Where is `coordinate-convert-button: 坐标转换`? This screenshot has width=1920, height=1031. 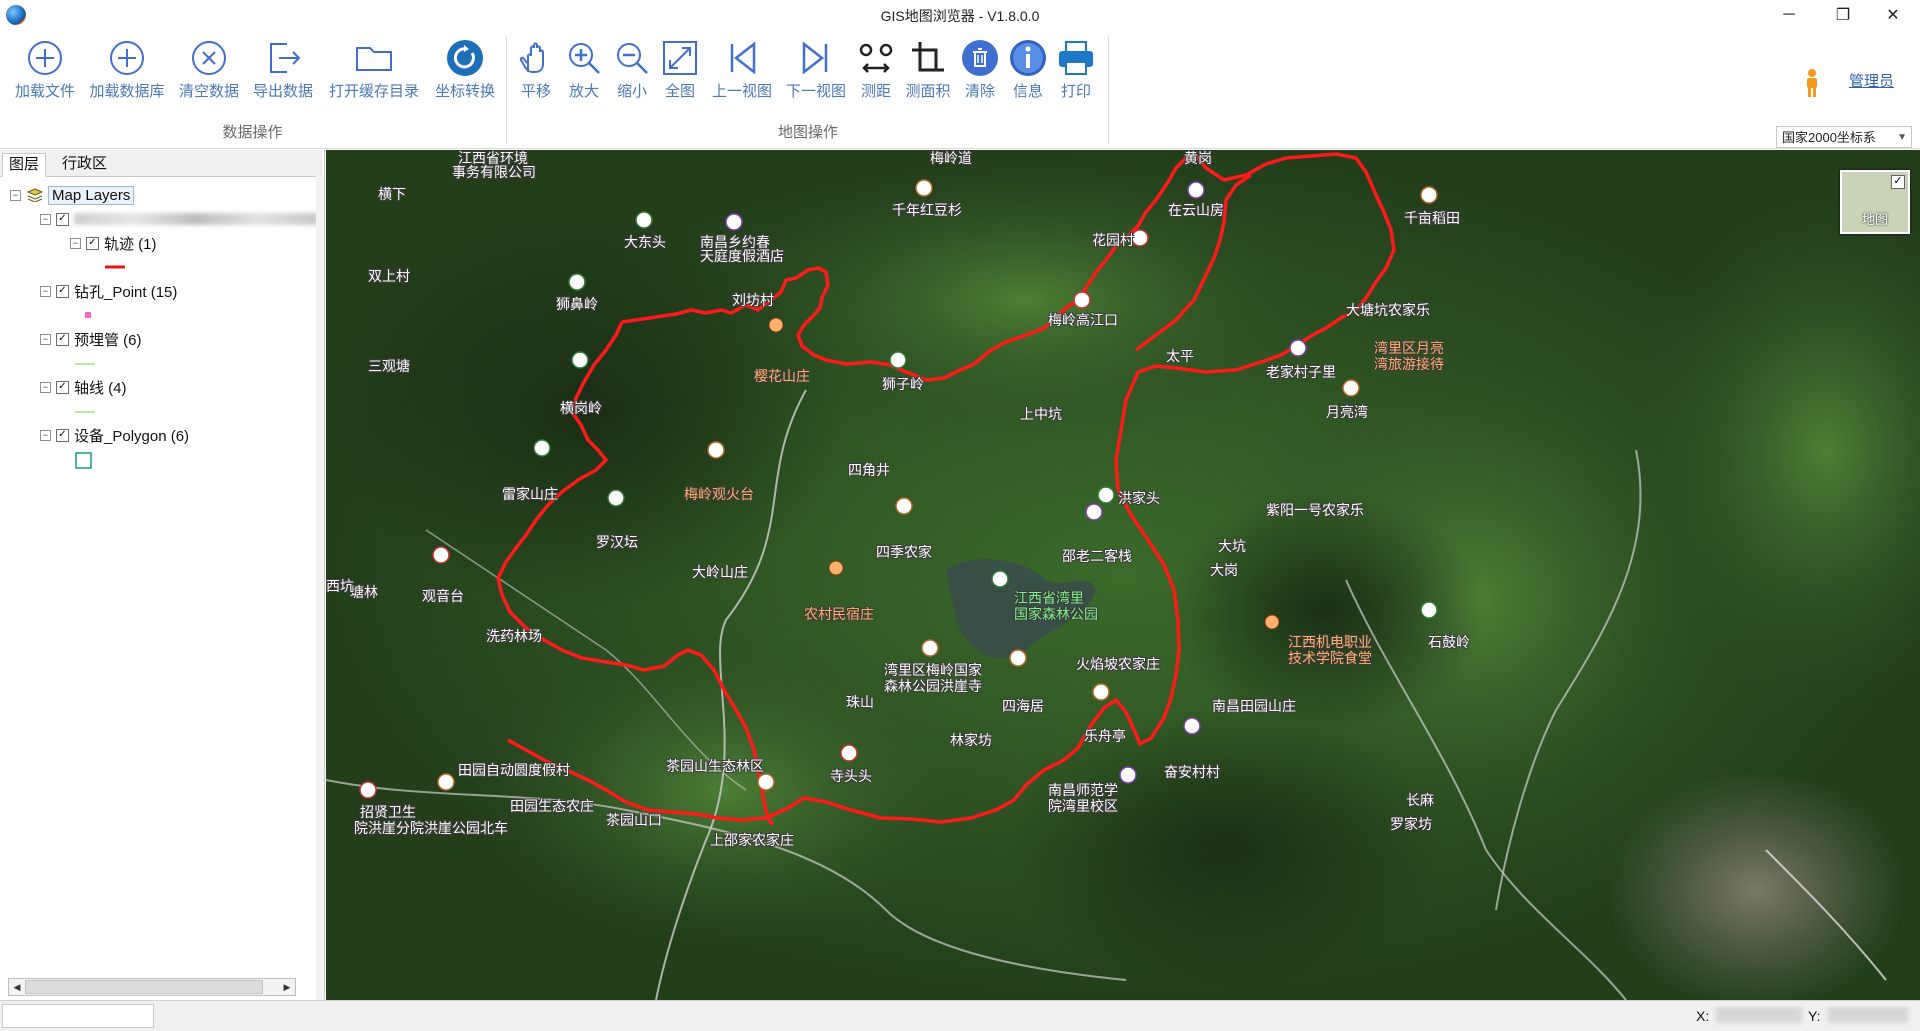 coordinate-convert-button: 坐标转换 is located at coordinates (465, 69).